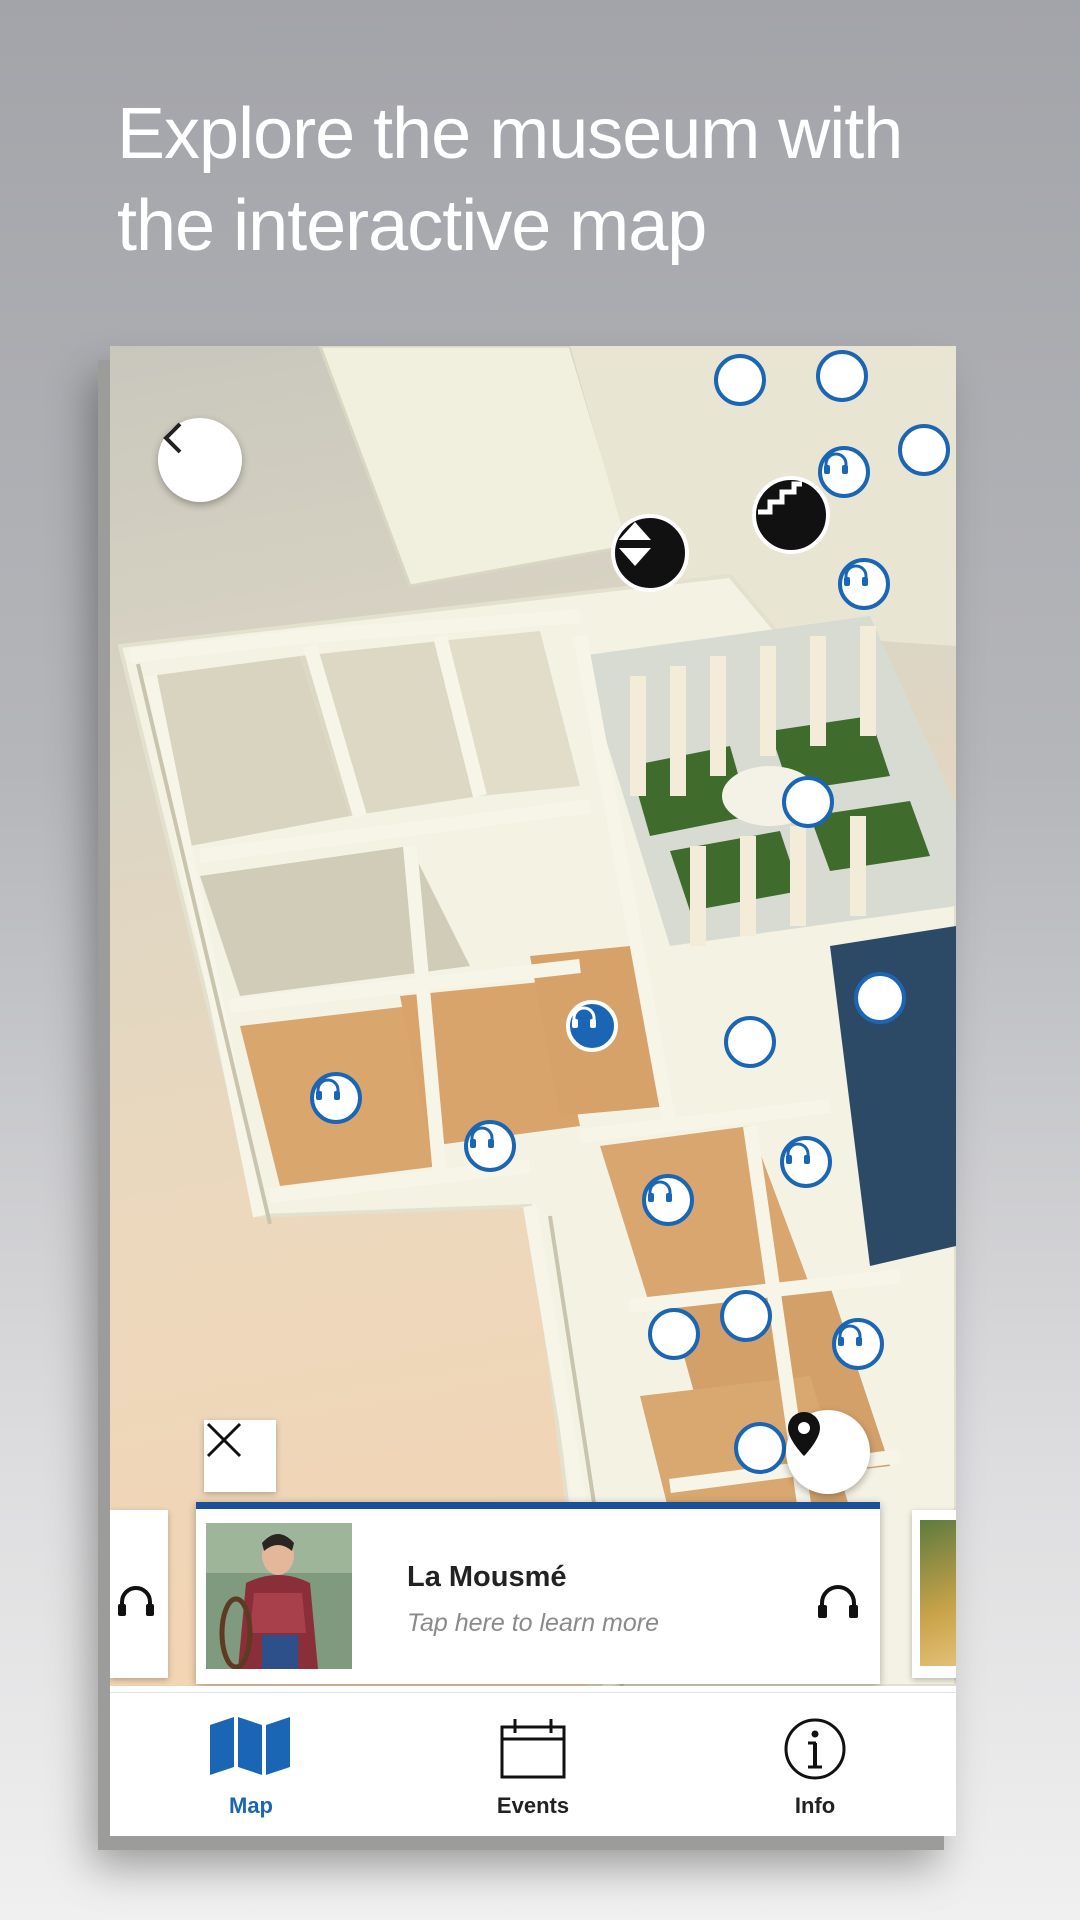 Image resolution: width=1080 pixels, height=1920 pixels. I want to click on map-icon, so click(250, 1746).